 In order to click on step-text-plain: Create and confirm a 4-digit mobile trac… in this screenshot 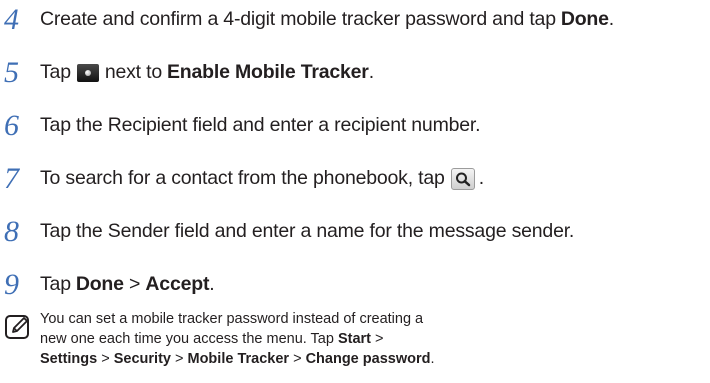, I will do `click(298, 19)`.